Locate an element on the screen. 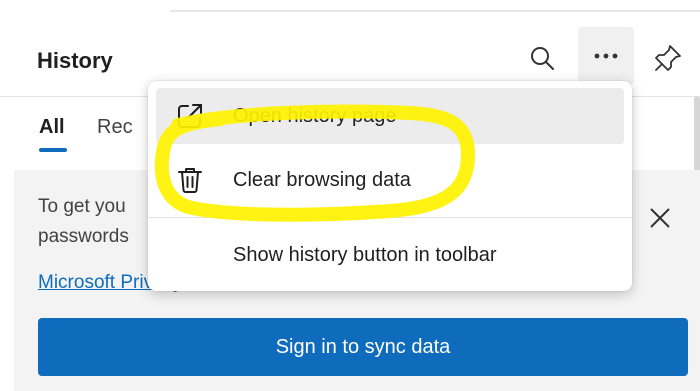 This screenshot has width=700, height=391. pin-panel-button is located at coordinates (668, 58).